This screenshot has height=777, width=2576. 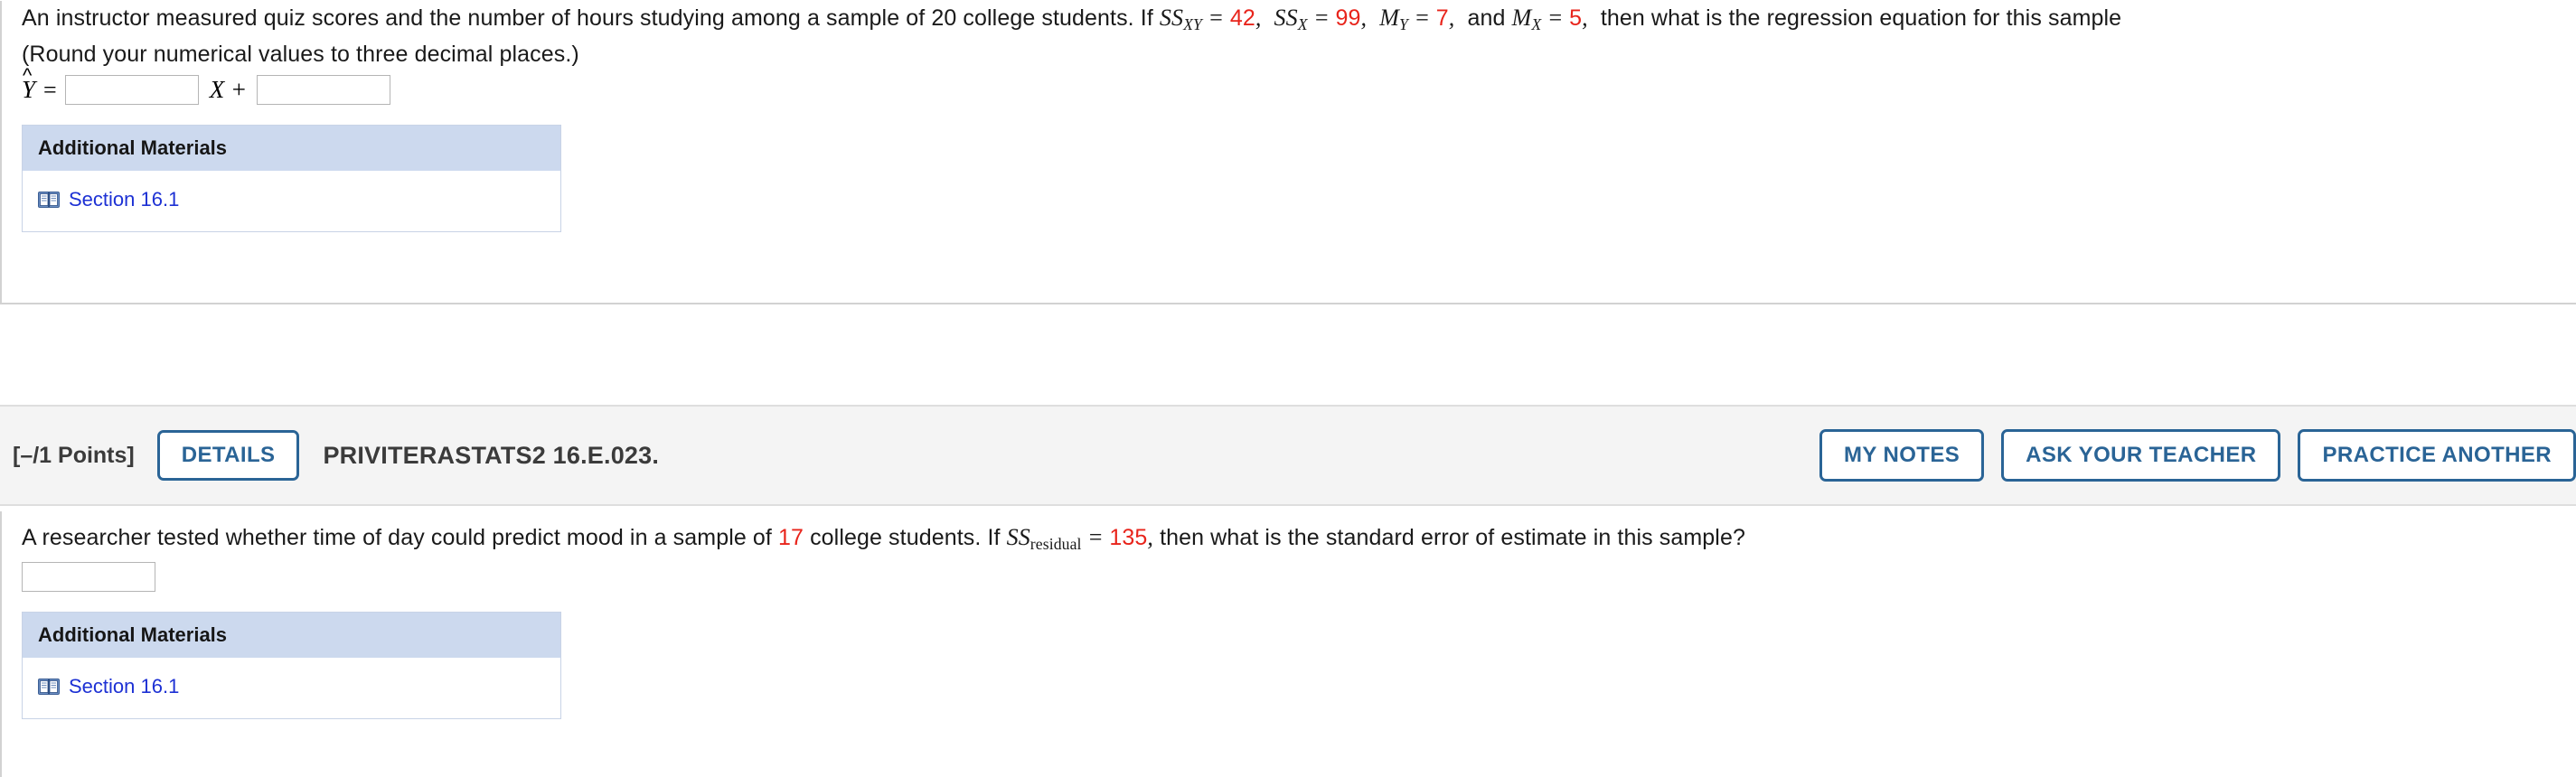 I want to click on ss-residual-value: 135, so click(x=1128, y=538).